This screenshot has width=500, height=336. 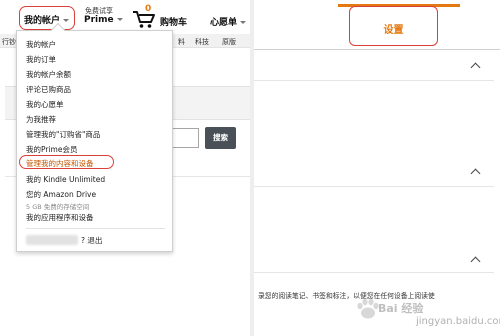 I want to click on blurred-username, so click(x=52, y=240).